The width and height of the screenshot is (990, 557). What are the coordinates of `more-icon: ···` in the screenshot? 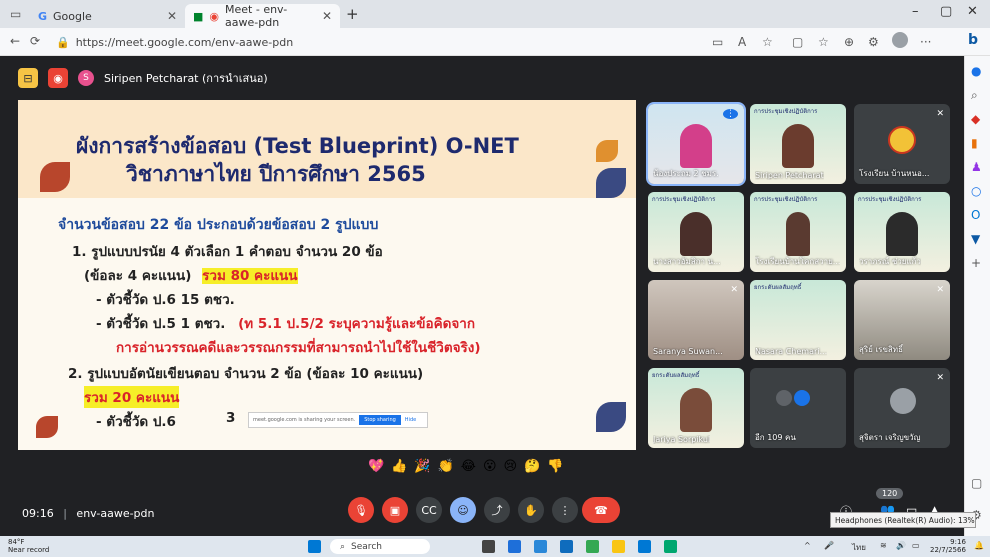 It's located at (925, 42).